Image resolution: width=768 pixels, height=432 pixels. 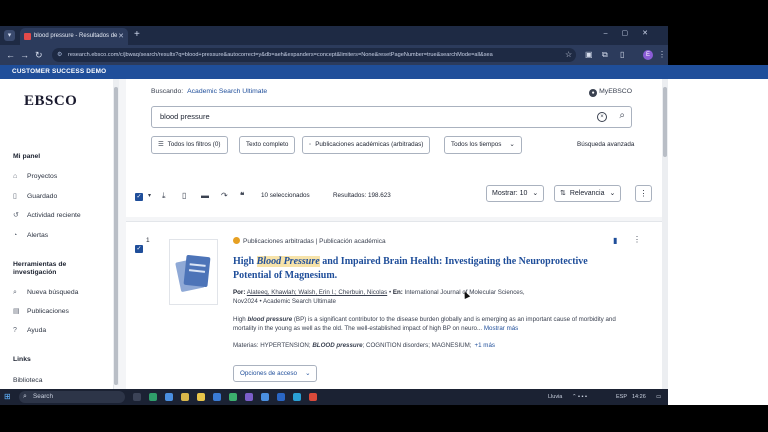 What do you see at coordinates (27, 36) in the screenshot?
I see `ebsco-favicon-icon` at bounding box center [27, 36].